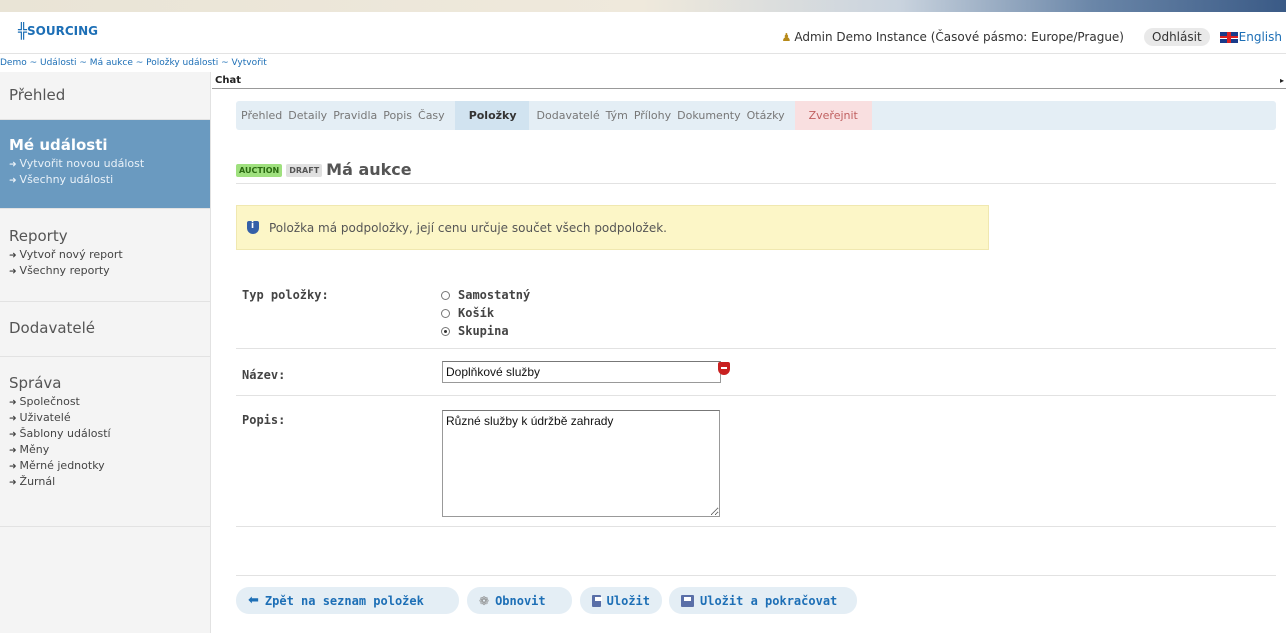 This screenshot has height=633, width=1286. What do you see at coordinates (1177, 37) in the screenshot?
I see `logout-button: Odhlásit` at bounding box center [1177, 37].